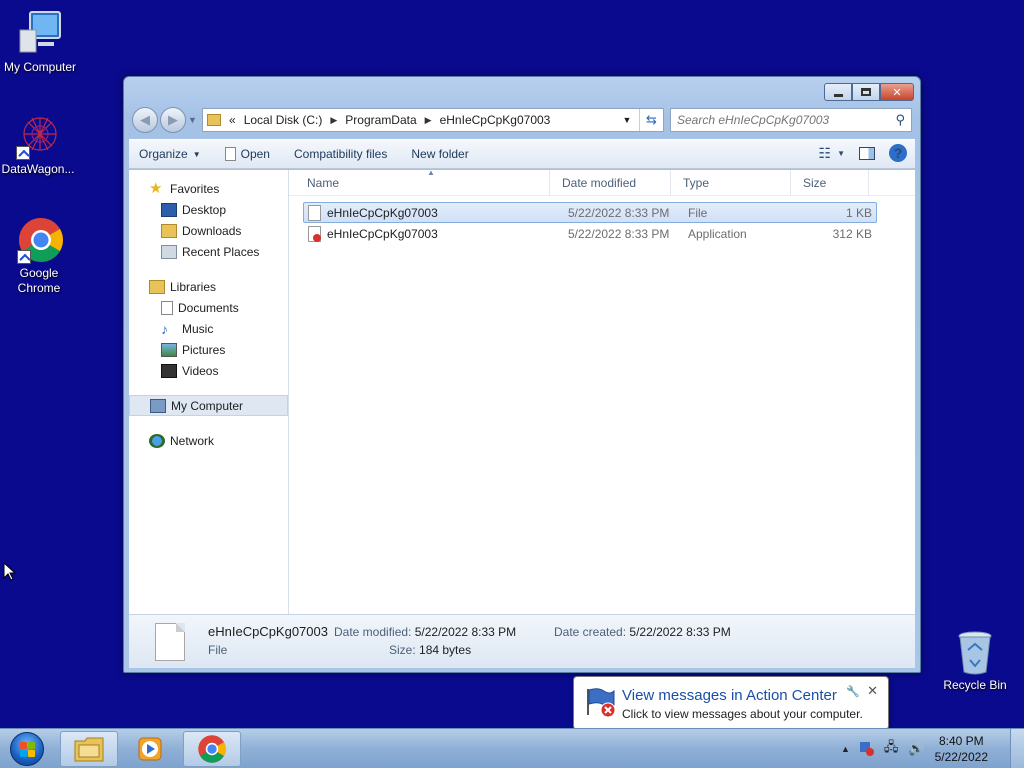 The width and height of the screenshot is (1024, 768). What do you see at coordinates (642, 632) in the screenshot?
I see `details-date-created: Date created: 5/22/2022 8:33 PM` at bounding box center [642, 632].